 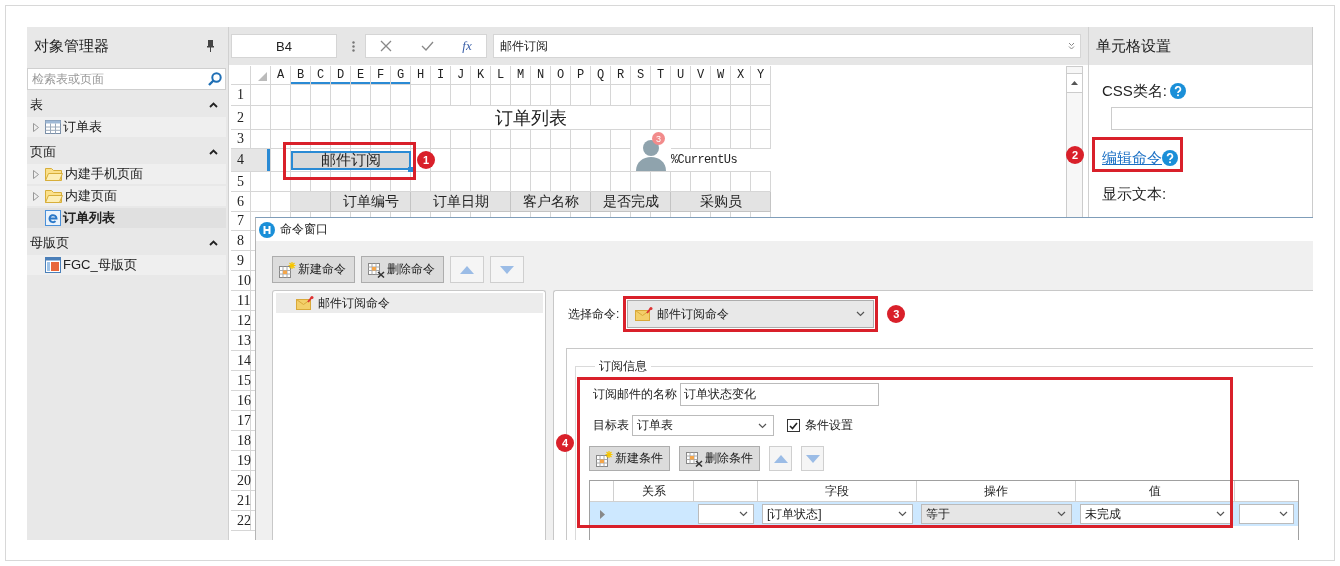 I want to click on column-header: 操作, so click(x=996, y=491).